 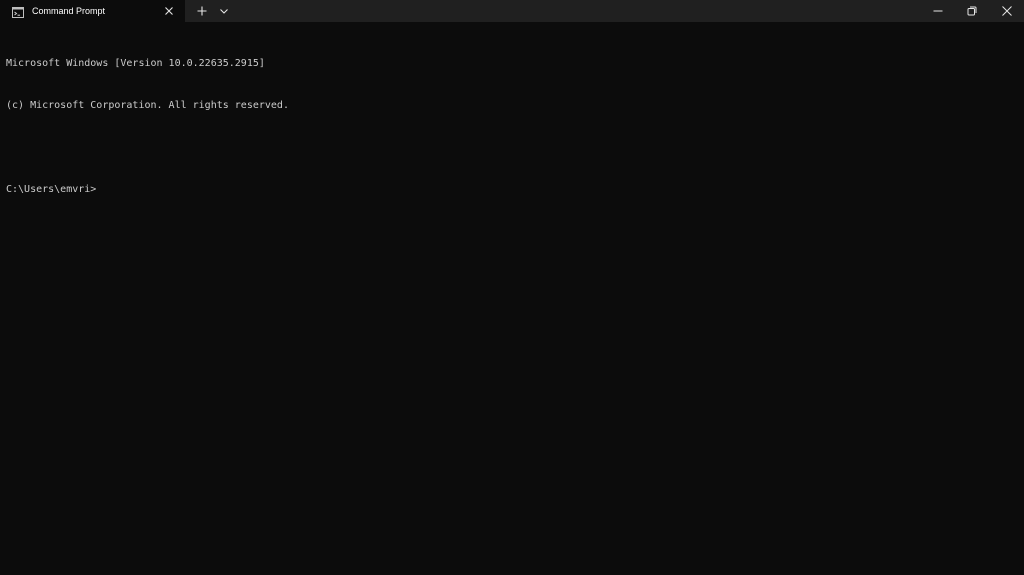 I want to click on chevron-down-icon, so click(x=224, y=11).